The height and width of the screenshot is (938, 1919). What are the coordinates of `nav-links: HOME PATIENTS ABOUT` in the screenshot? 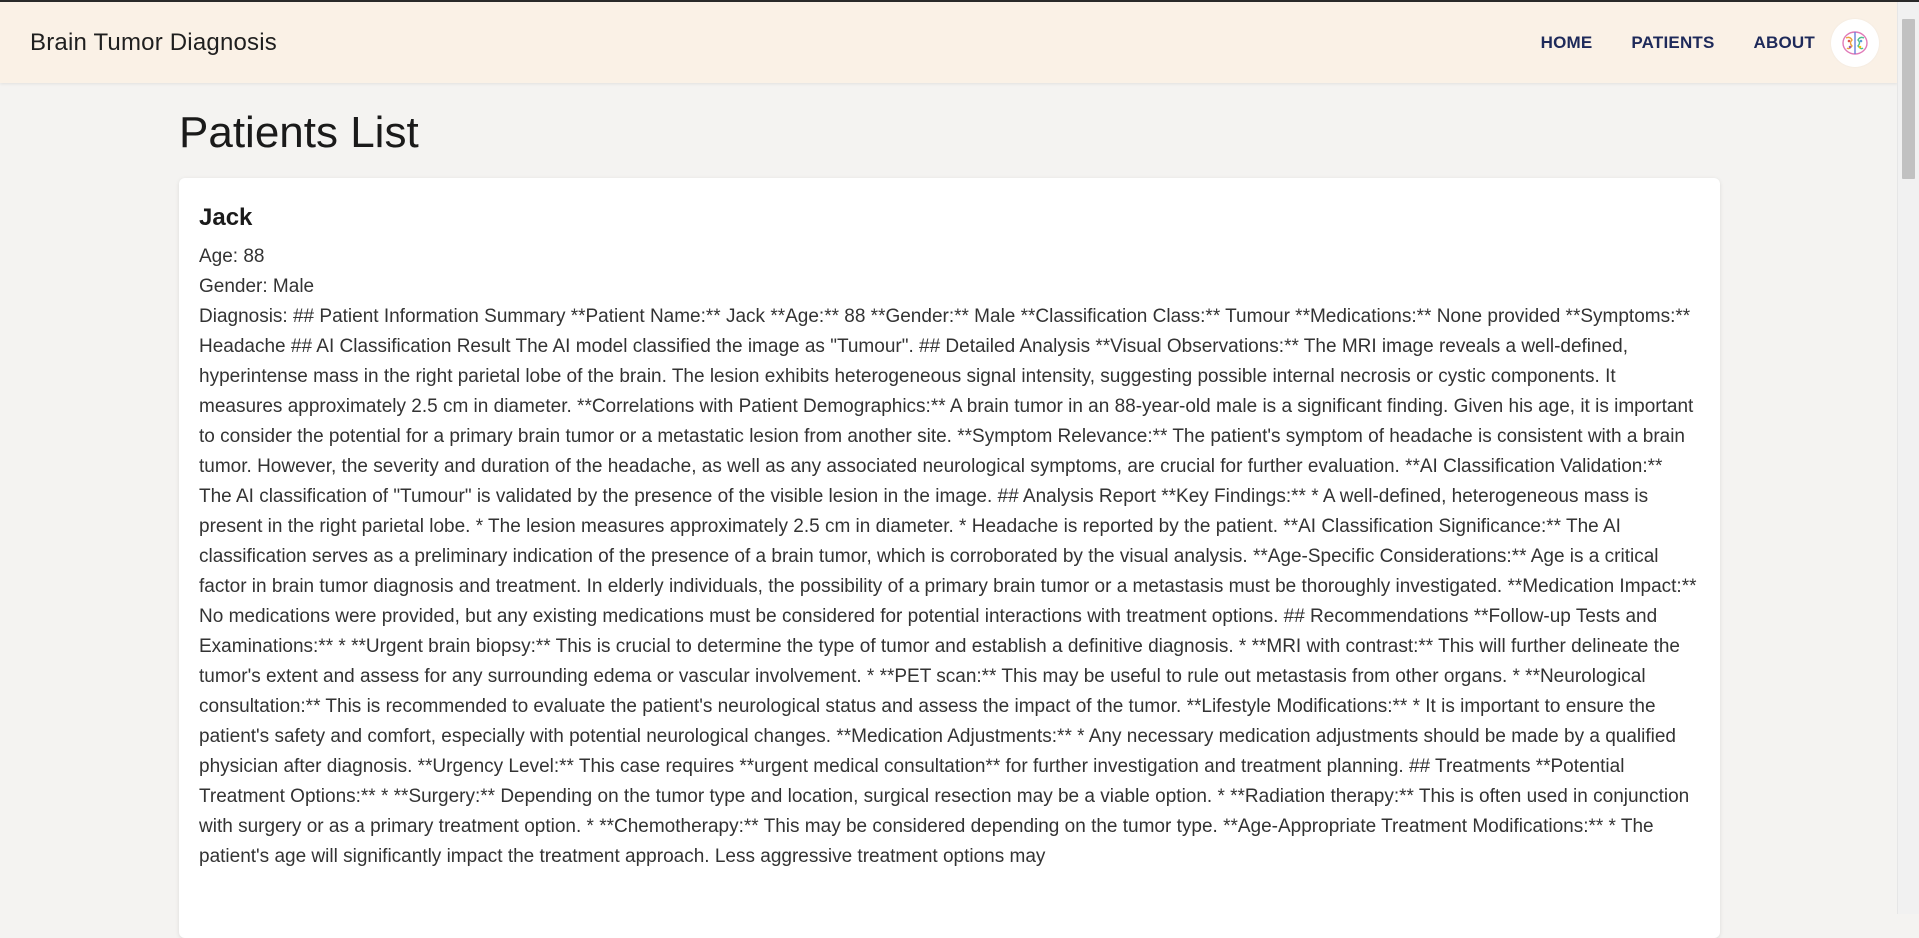 It's located at (1719, 42).